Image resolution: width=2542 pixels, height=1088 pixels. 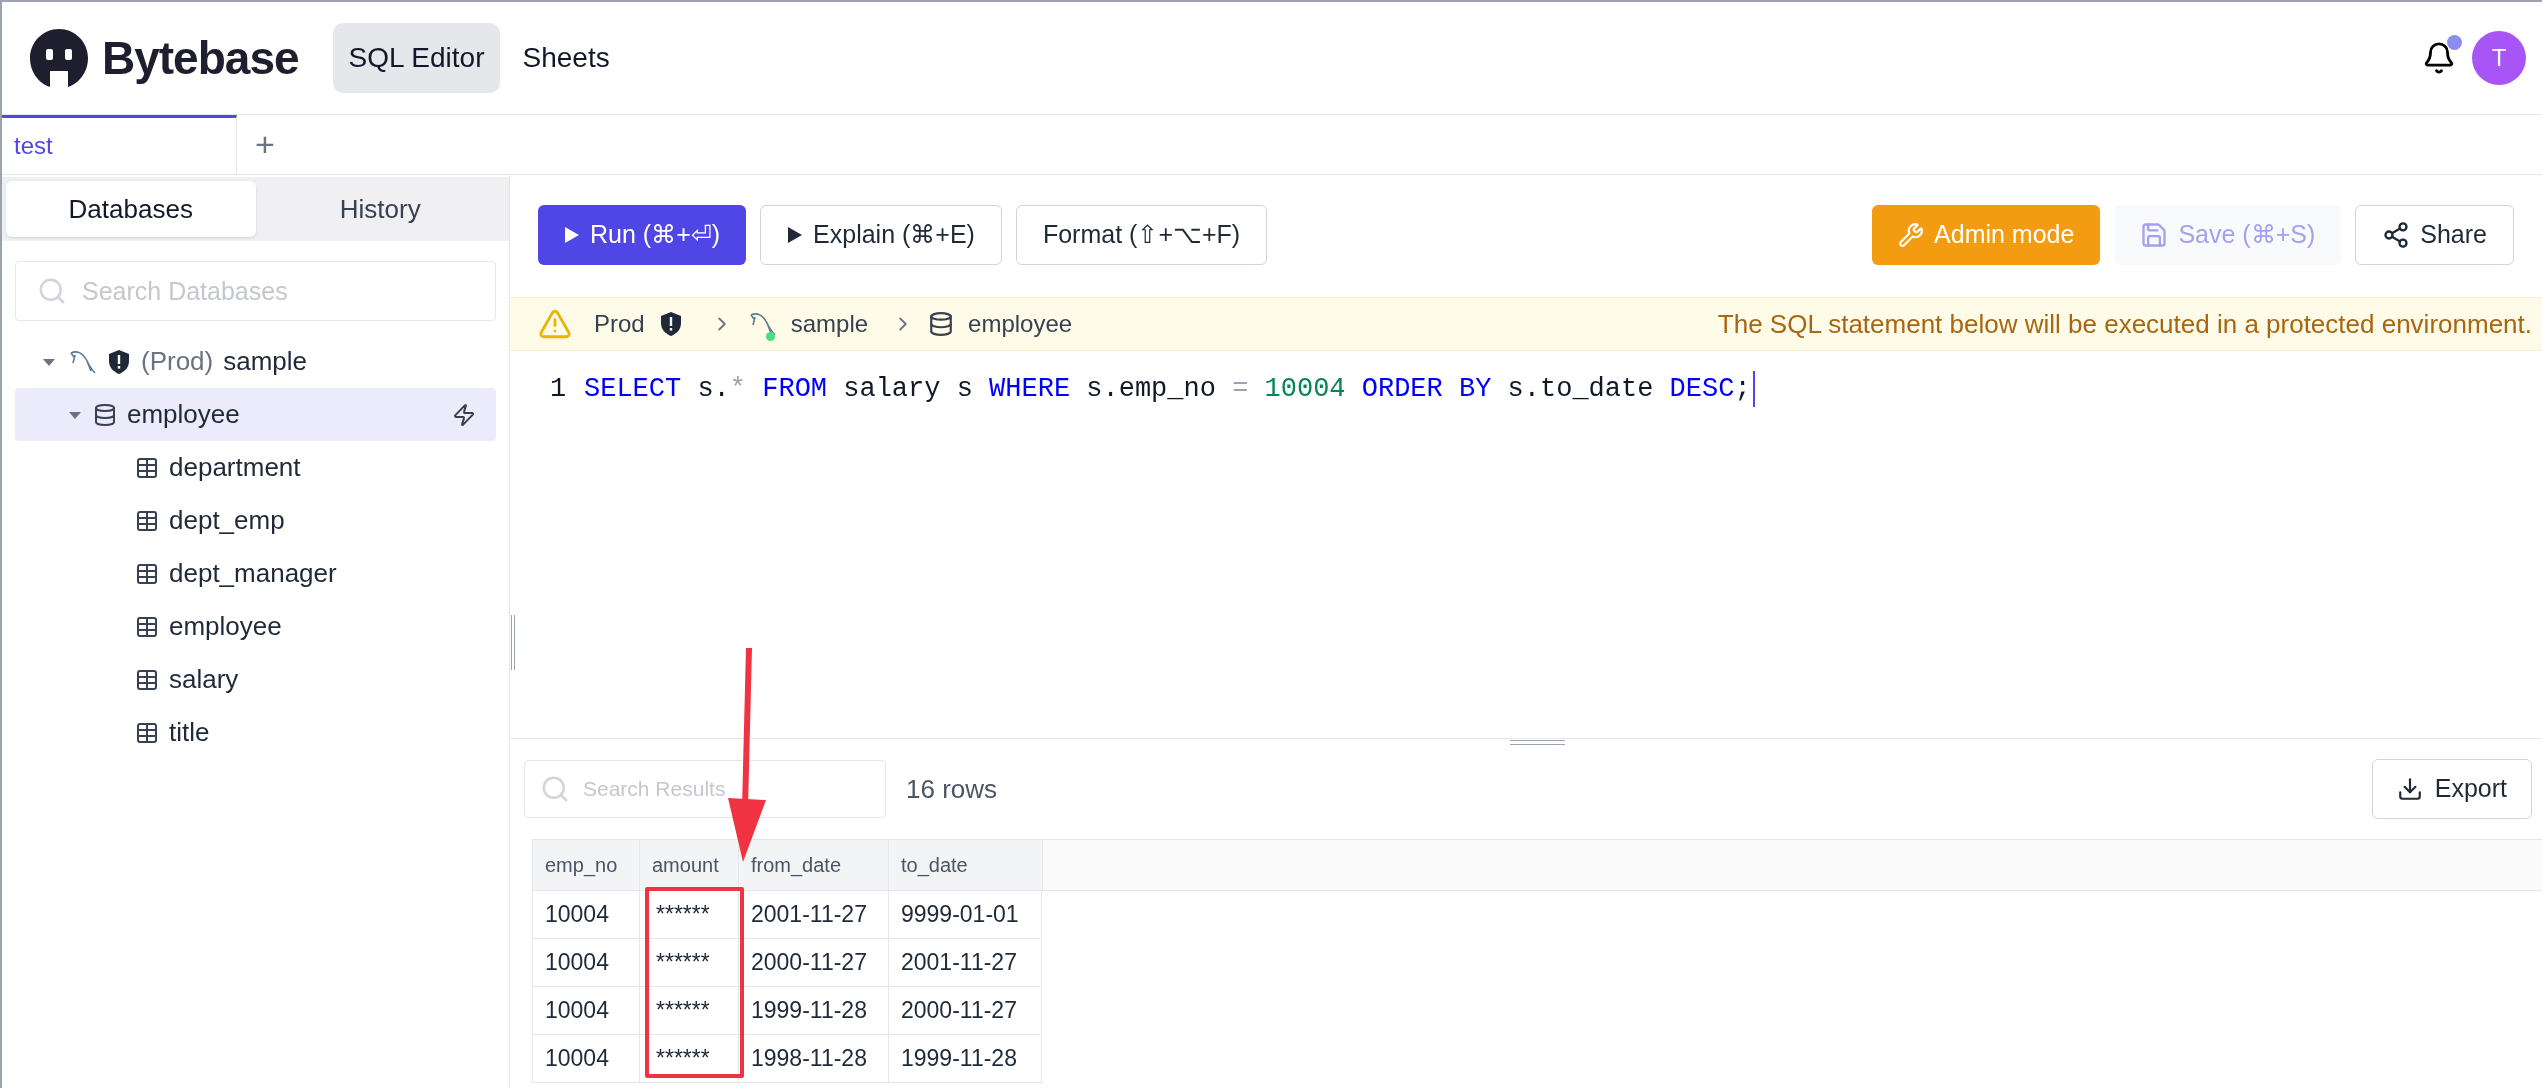 What do you see at coordinates (965, 865) in the screenshot?
I see `column-header: to_date` at bounding box center [965, 865].